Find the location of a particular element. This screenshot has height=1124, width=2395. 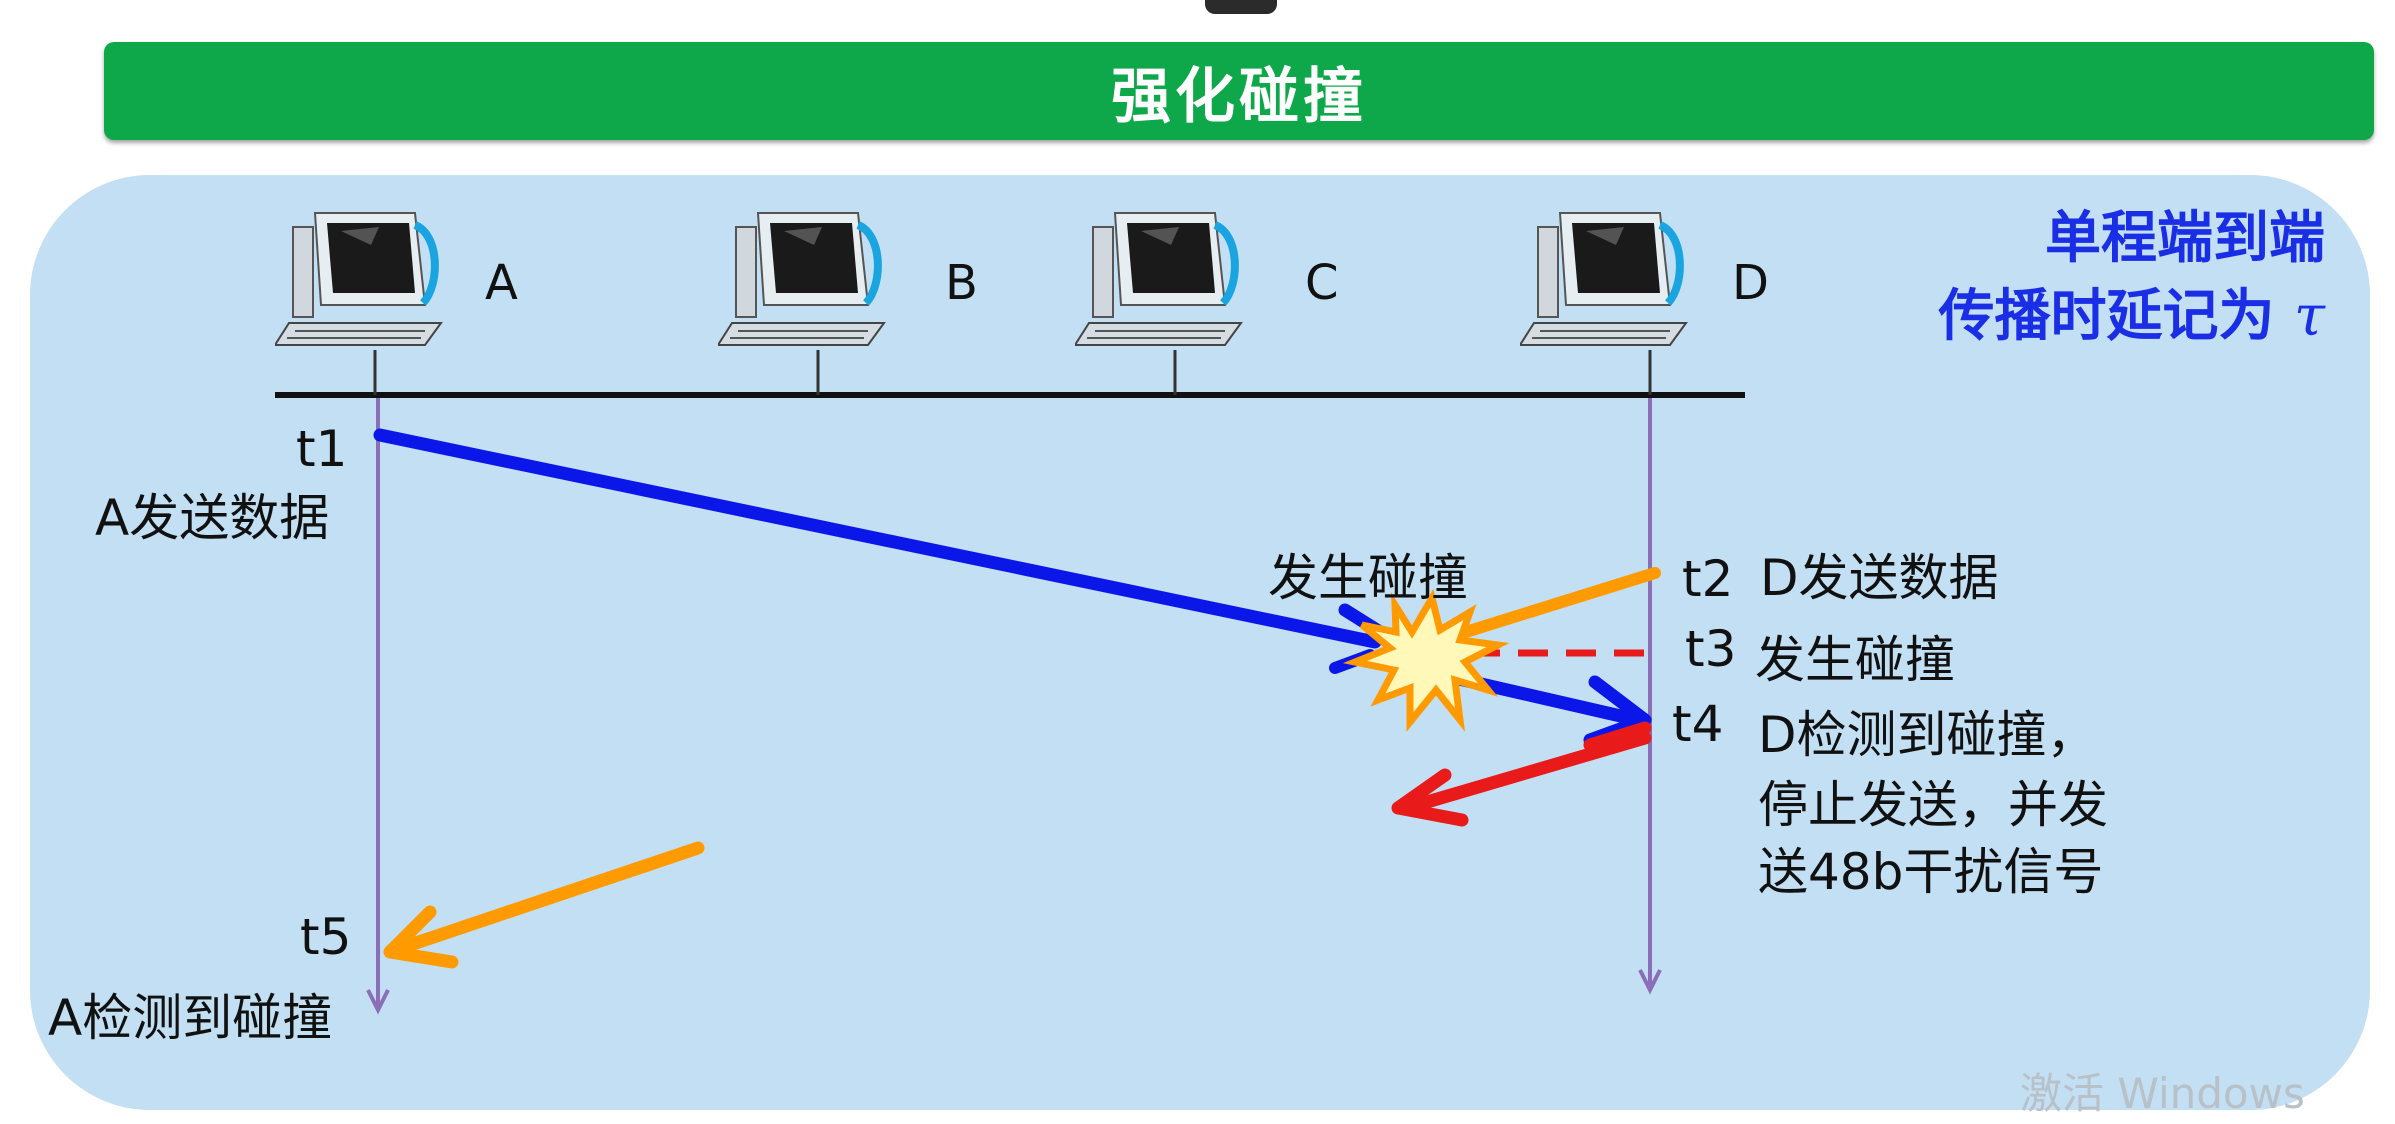

event-t2-text: D发送数据 is located at coordinates (1879, 578).